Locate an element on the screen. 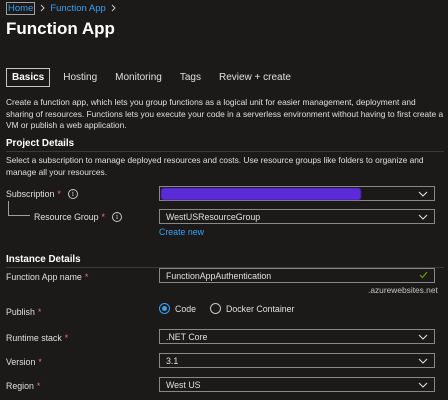 This screenshot has width=448, height=400. region-label: Region * is located at coordinates (23, 386).